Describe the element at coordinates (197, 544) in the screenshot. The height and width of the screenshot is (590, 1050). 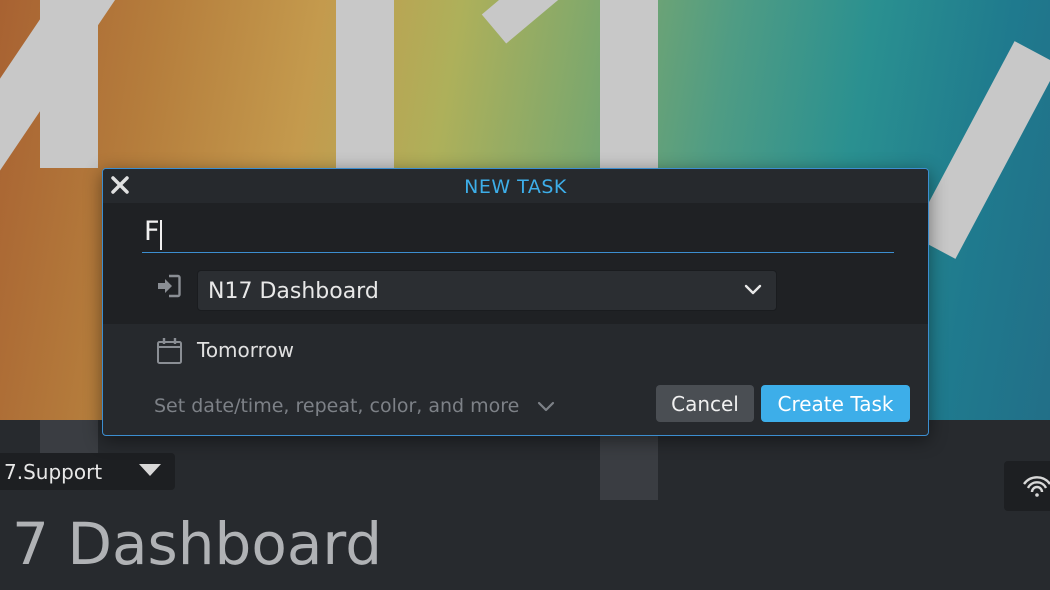
I see `page-title: 7 Dashboard` at that location.